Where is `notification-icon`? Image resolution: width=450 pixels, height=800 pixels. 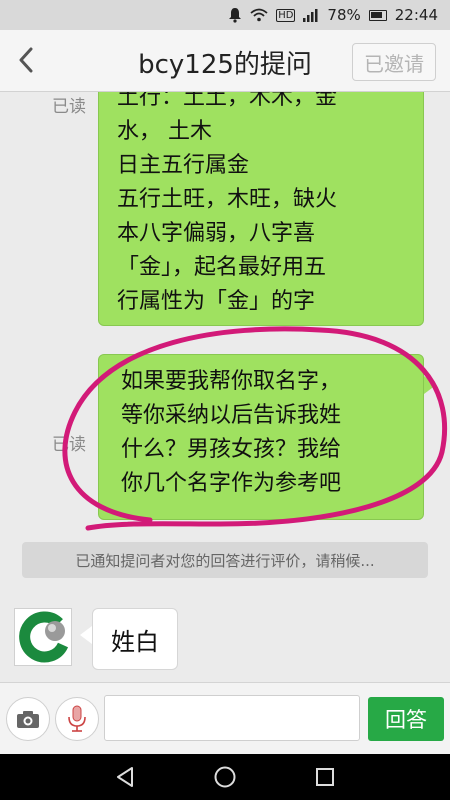
notification-icon is located at coordinates (235, 15).